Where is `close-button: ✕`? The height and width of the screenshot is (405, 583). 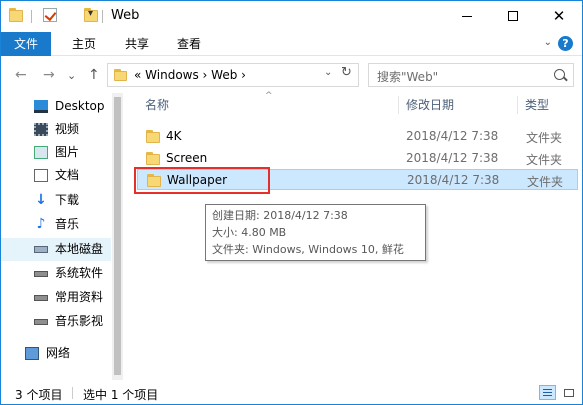
close-button: ✕ is located at coordinates (559, 16).